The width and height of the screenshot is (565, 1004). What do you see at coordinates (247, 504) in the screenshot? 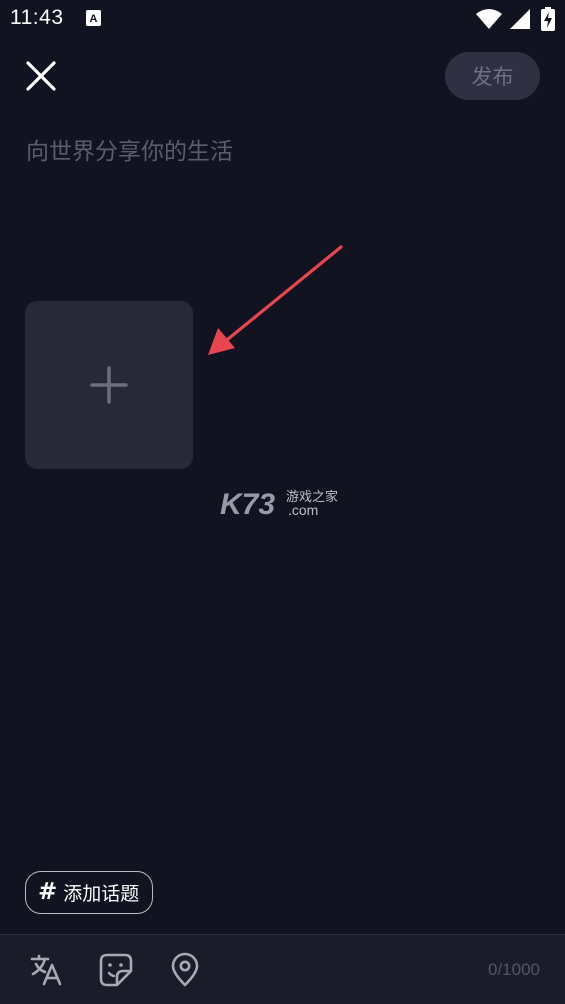
I see `watermark-brand: K73` at bounding box center [247, 504].